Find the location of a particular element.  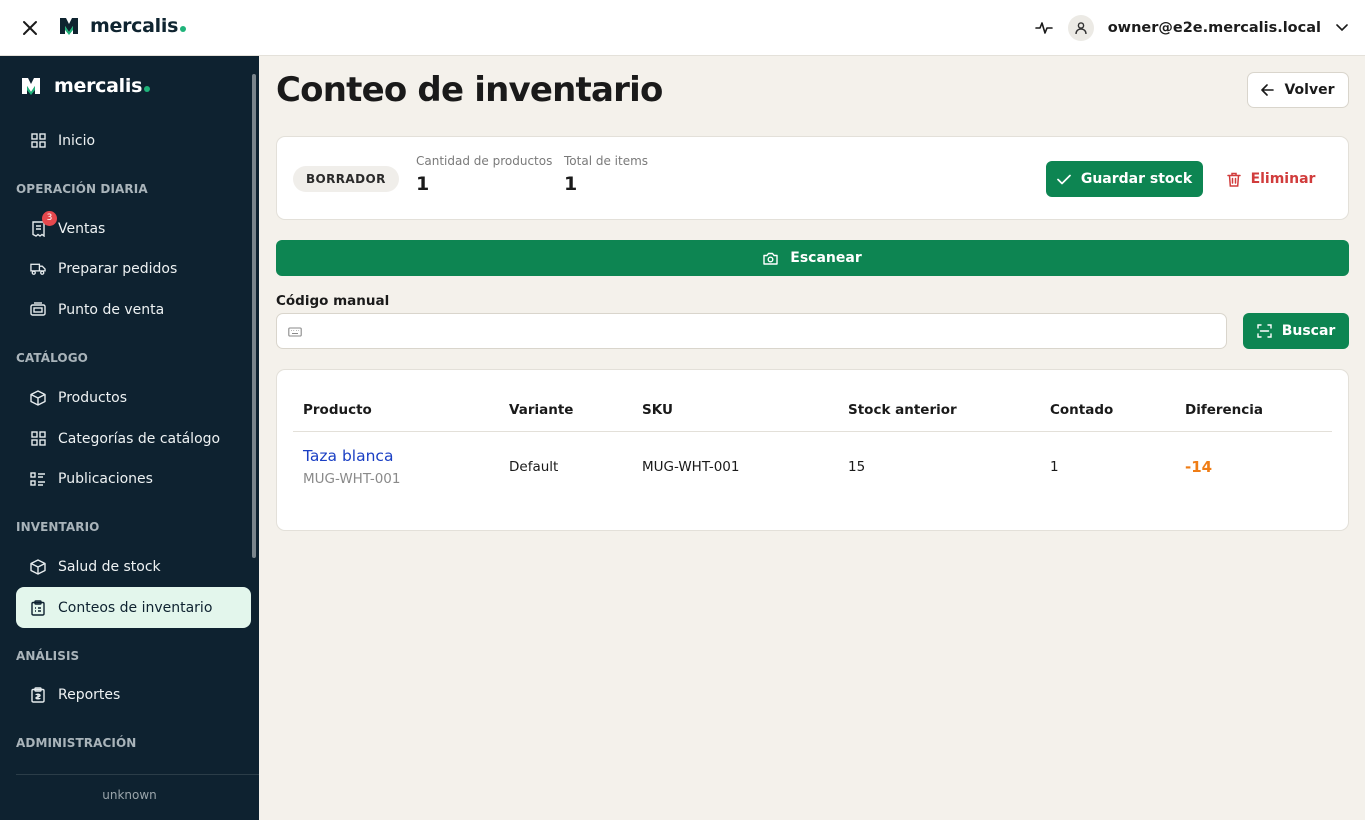

sidebar-item-conteos-de-inventario: Conteos de inventario is located at coordinates (133, 607).